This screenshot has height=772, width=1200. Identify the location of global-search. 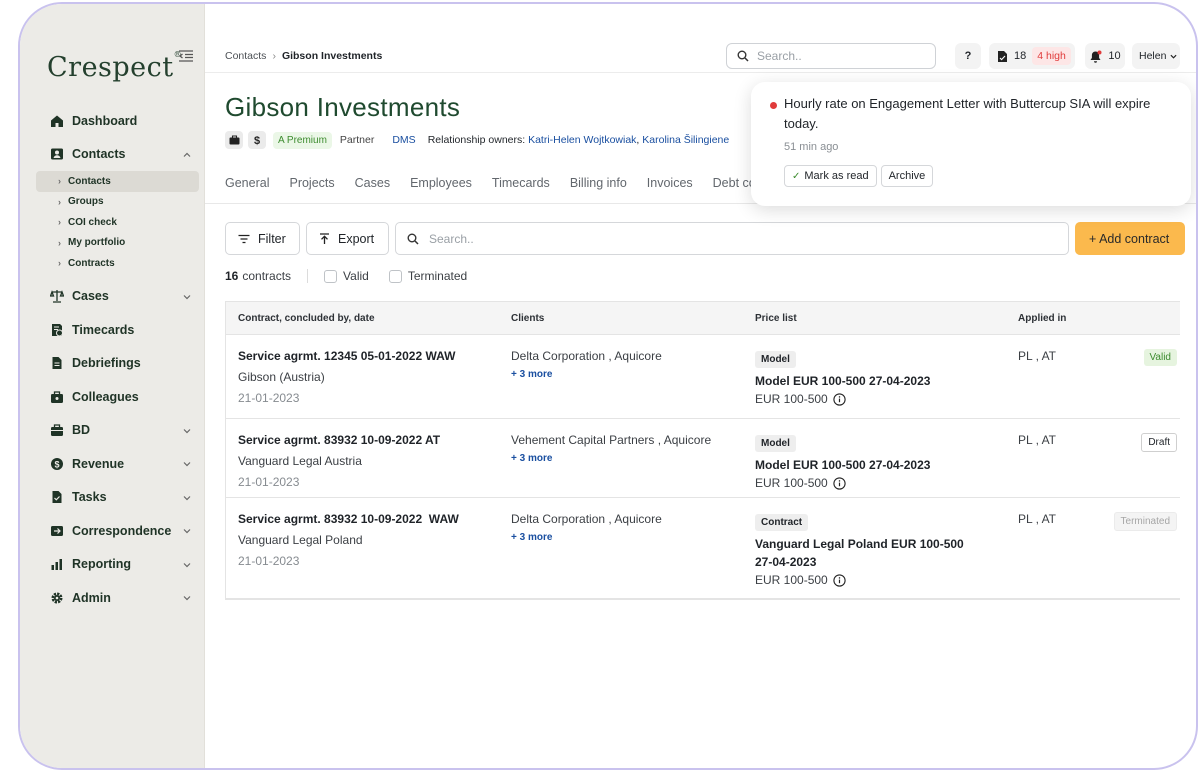
(831, 56).